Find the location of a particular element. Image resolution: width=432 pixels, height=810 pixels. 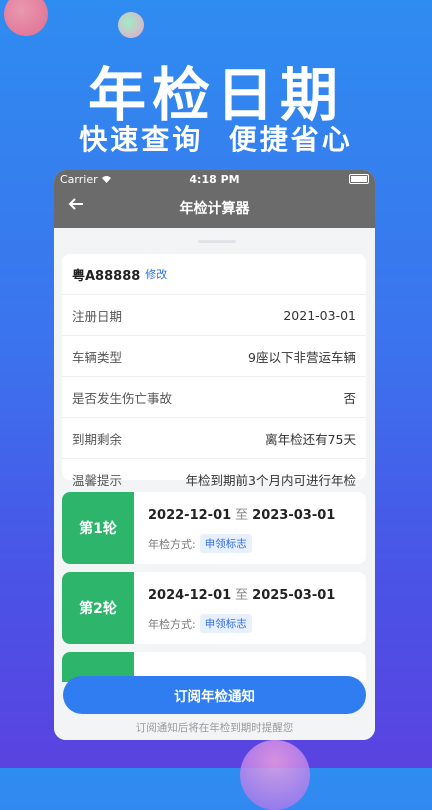

decor-bubble-pink is located at coordinates (26, 18).